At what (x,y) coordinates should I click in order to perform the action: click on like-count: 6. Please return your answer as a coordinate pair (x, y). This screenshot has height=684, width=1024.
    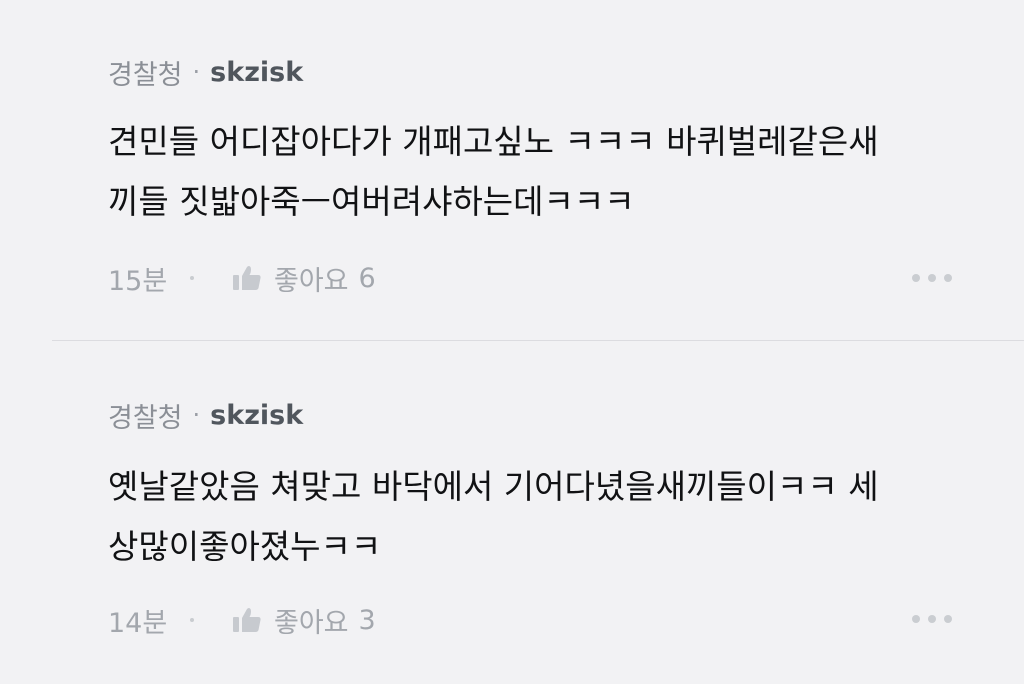
    Looking at the image, I should click on (367, 278).